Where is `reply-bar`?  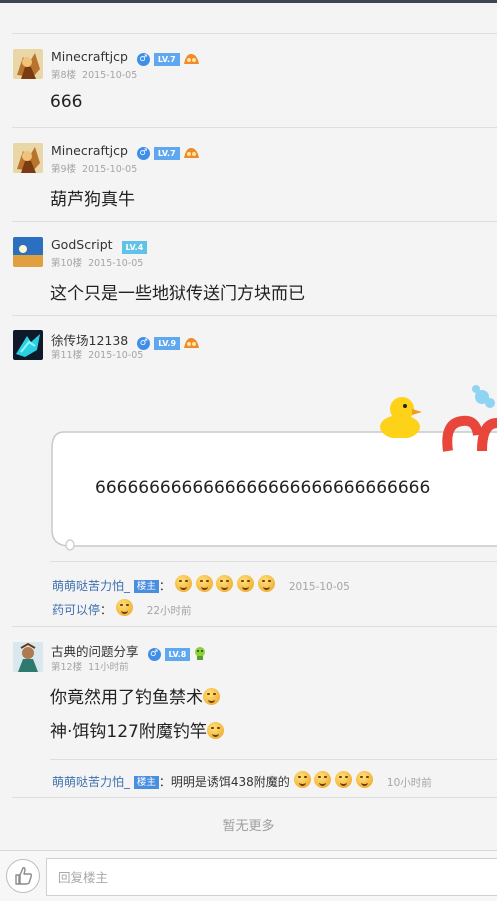
reply-bar is located at coordinates (248, 875).